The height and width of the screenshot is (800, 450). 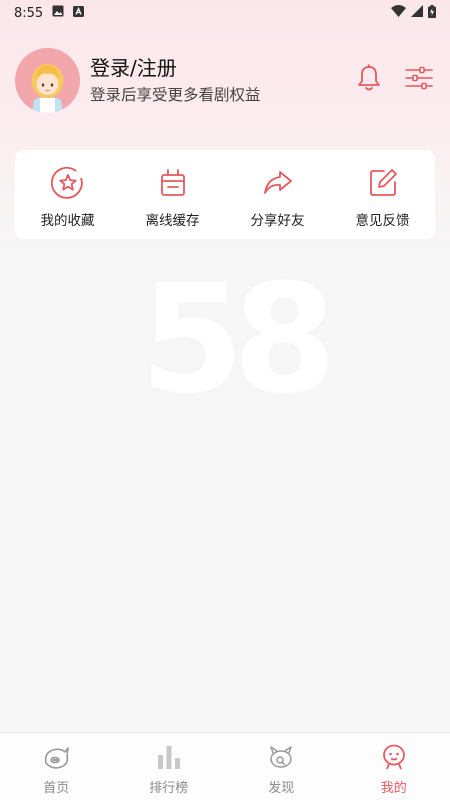 I want to click on signal-icon, so click(x=417, y=13).